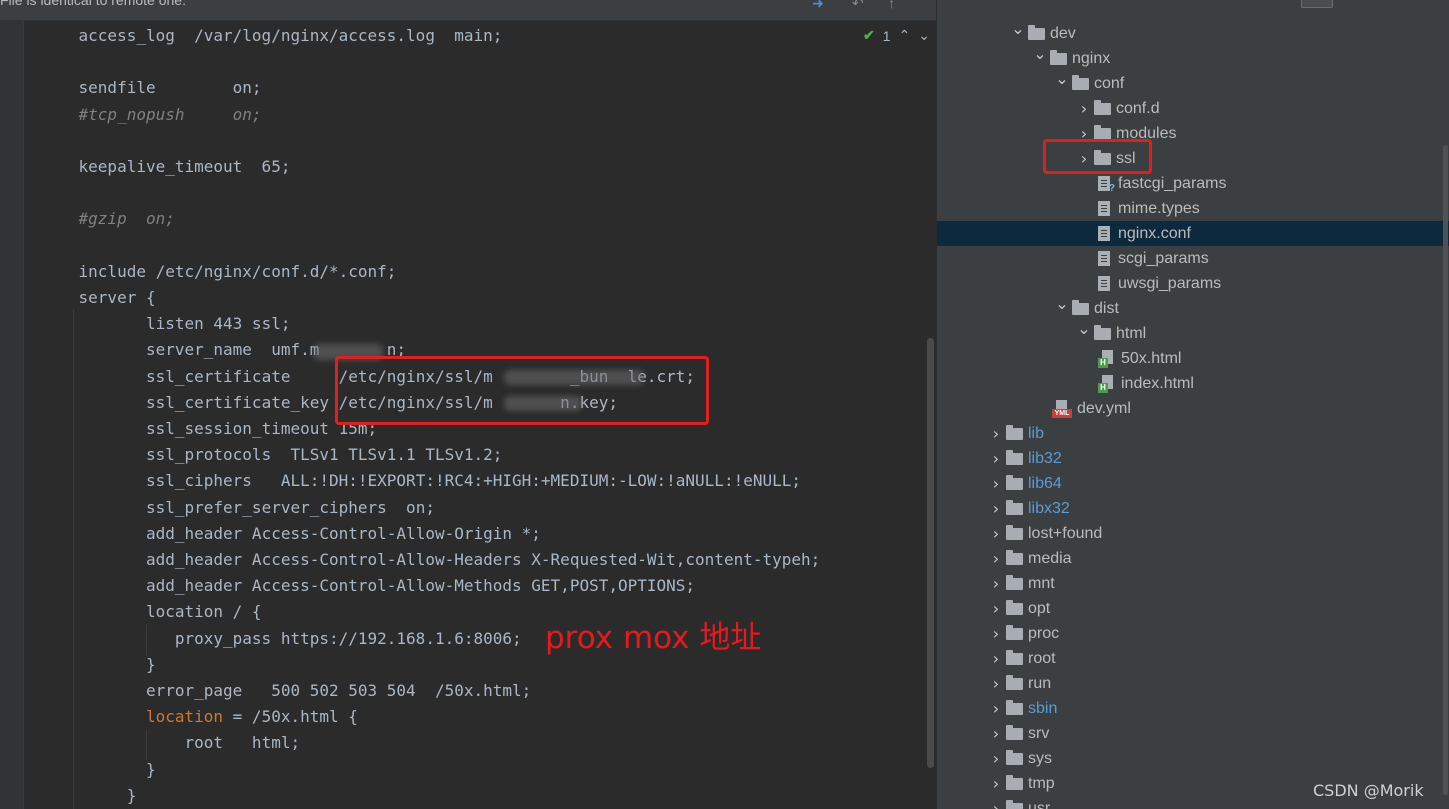 The height and width of the screenshot is (809, 1449). Describe the element at coordinates (1193, 158) in the screenshot. I see `tree-item-ssl: › ssl` at that location.